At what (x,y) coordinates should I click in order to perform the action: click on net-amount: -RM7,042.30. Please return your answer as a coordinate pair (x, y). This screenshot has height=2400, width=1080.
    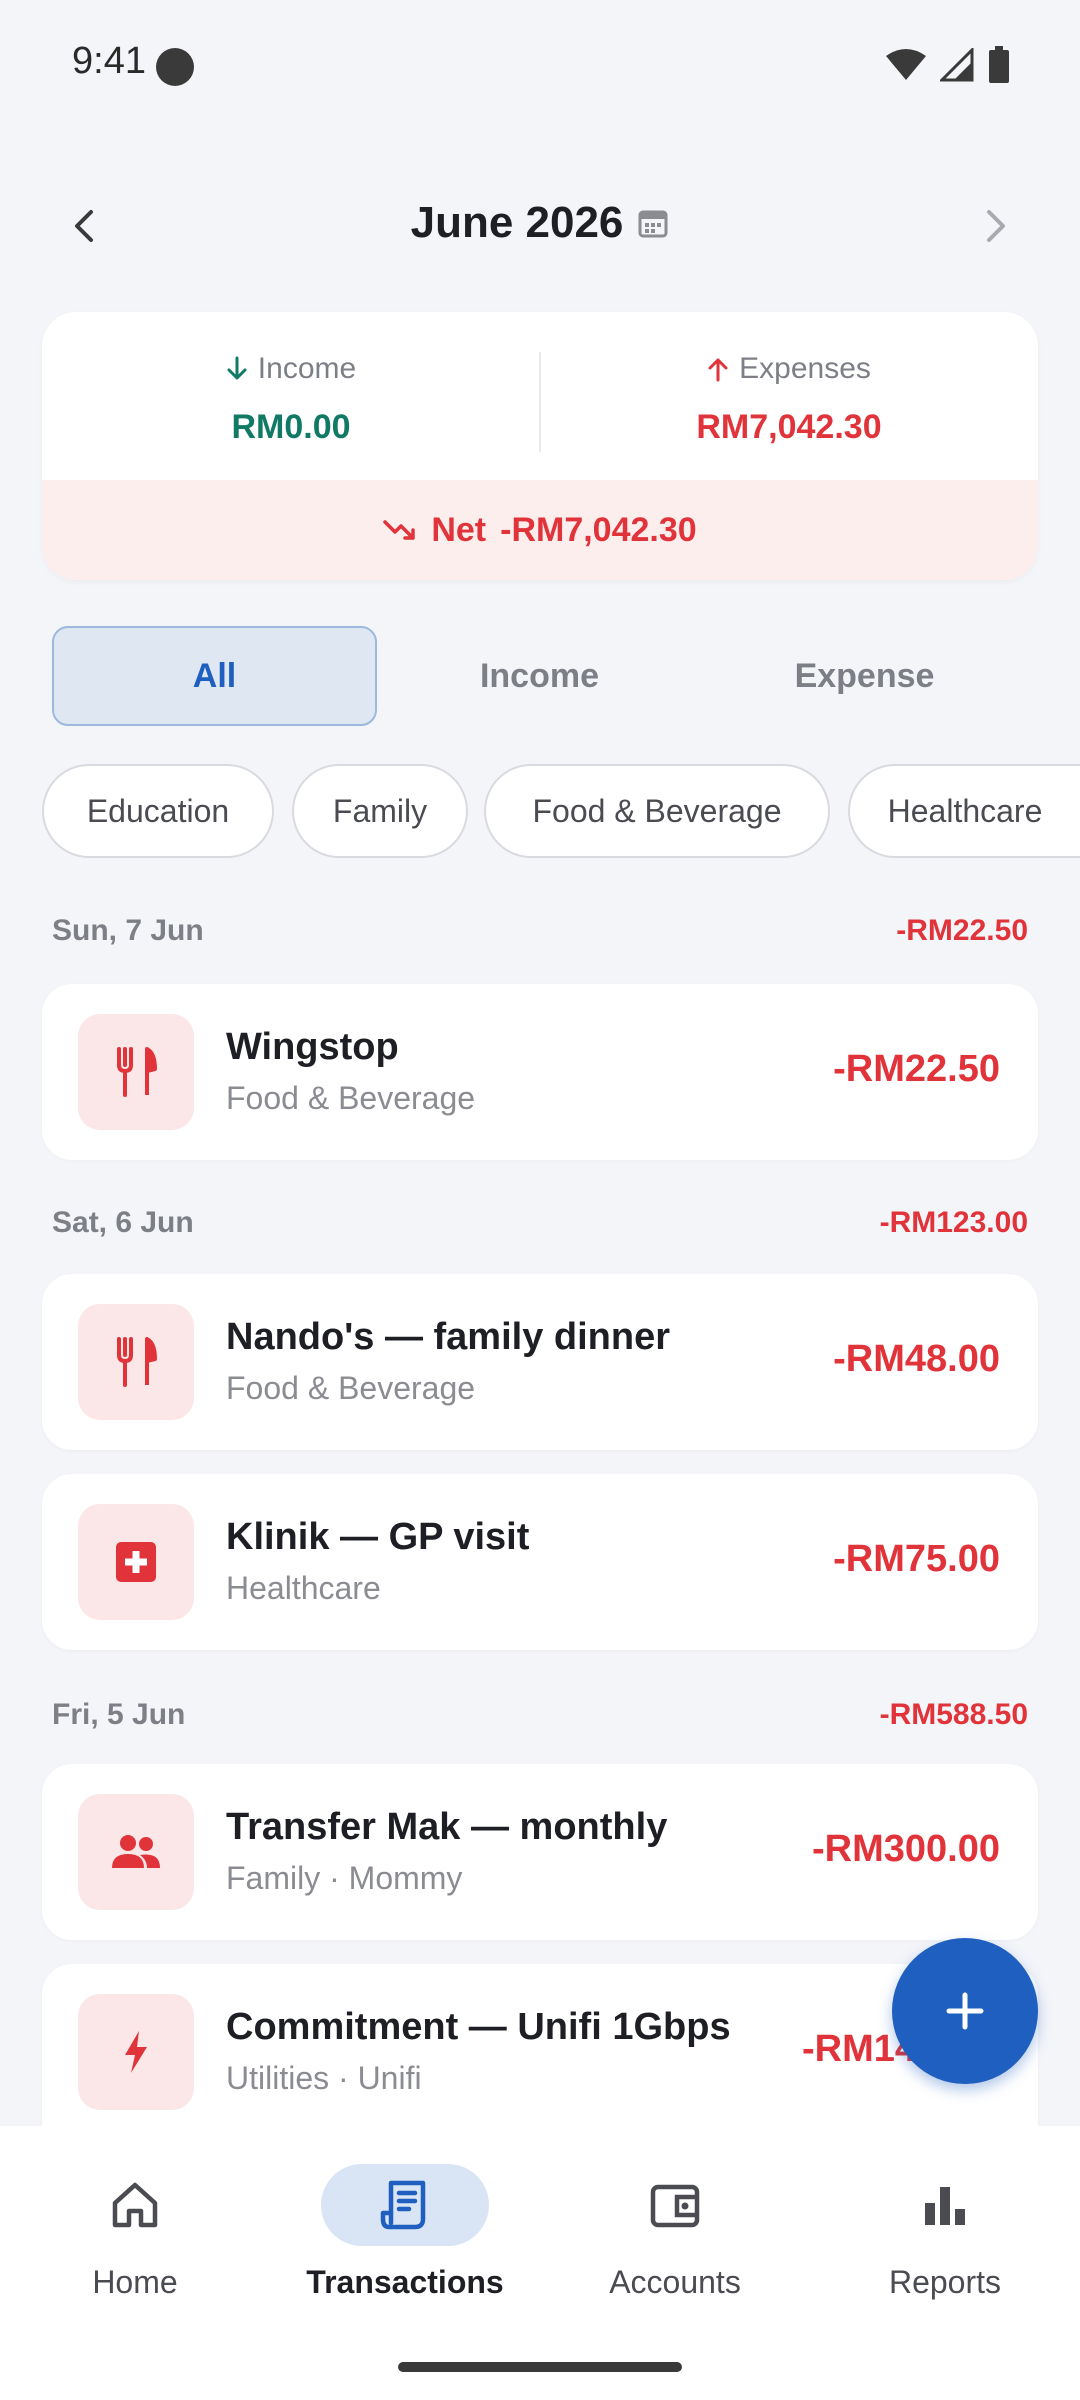
    Looking at the image, I should click on (598, 529).